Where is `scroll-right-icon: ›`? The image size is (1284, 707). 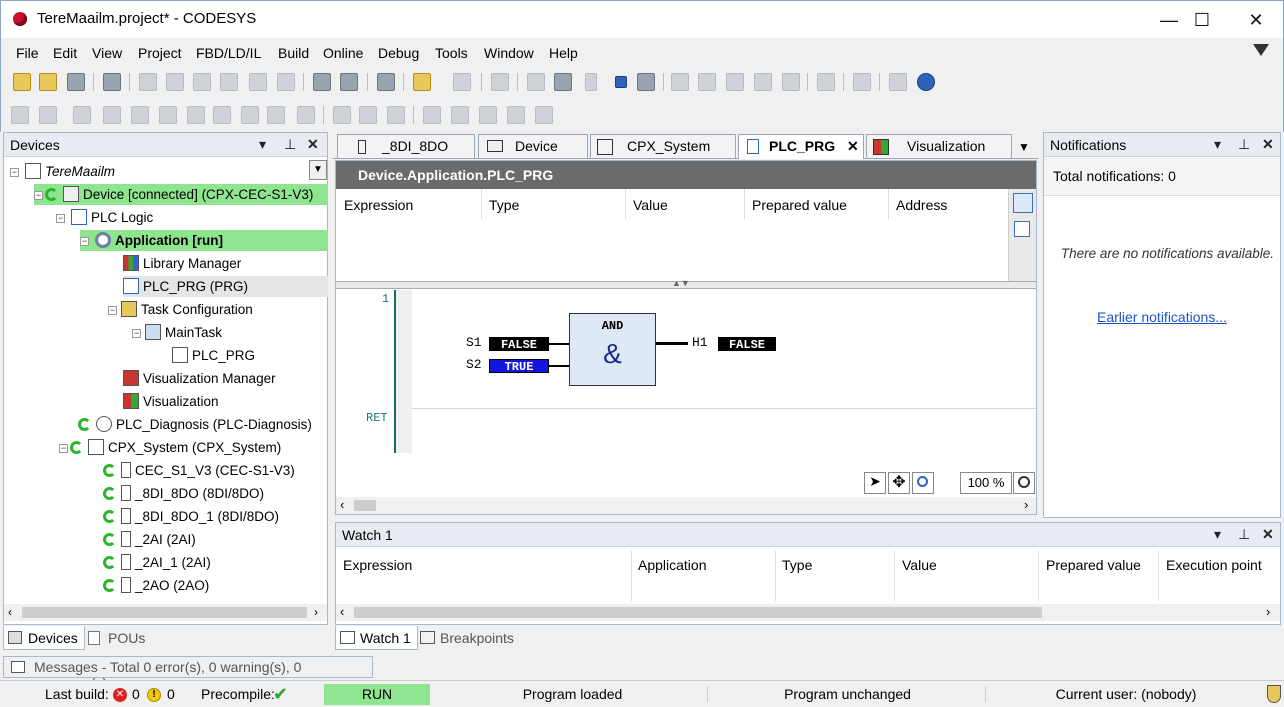 scroll-right-icon: › is located at coordinates (316, 612).